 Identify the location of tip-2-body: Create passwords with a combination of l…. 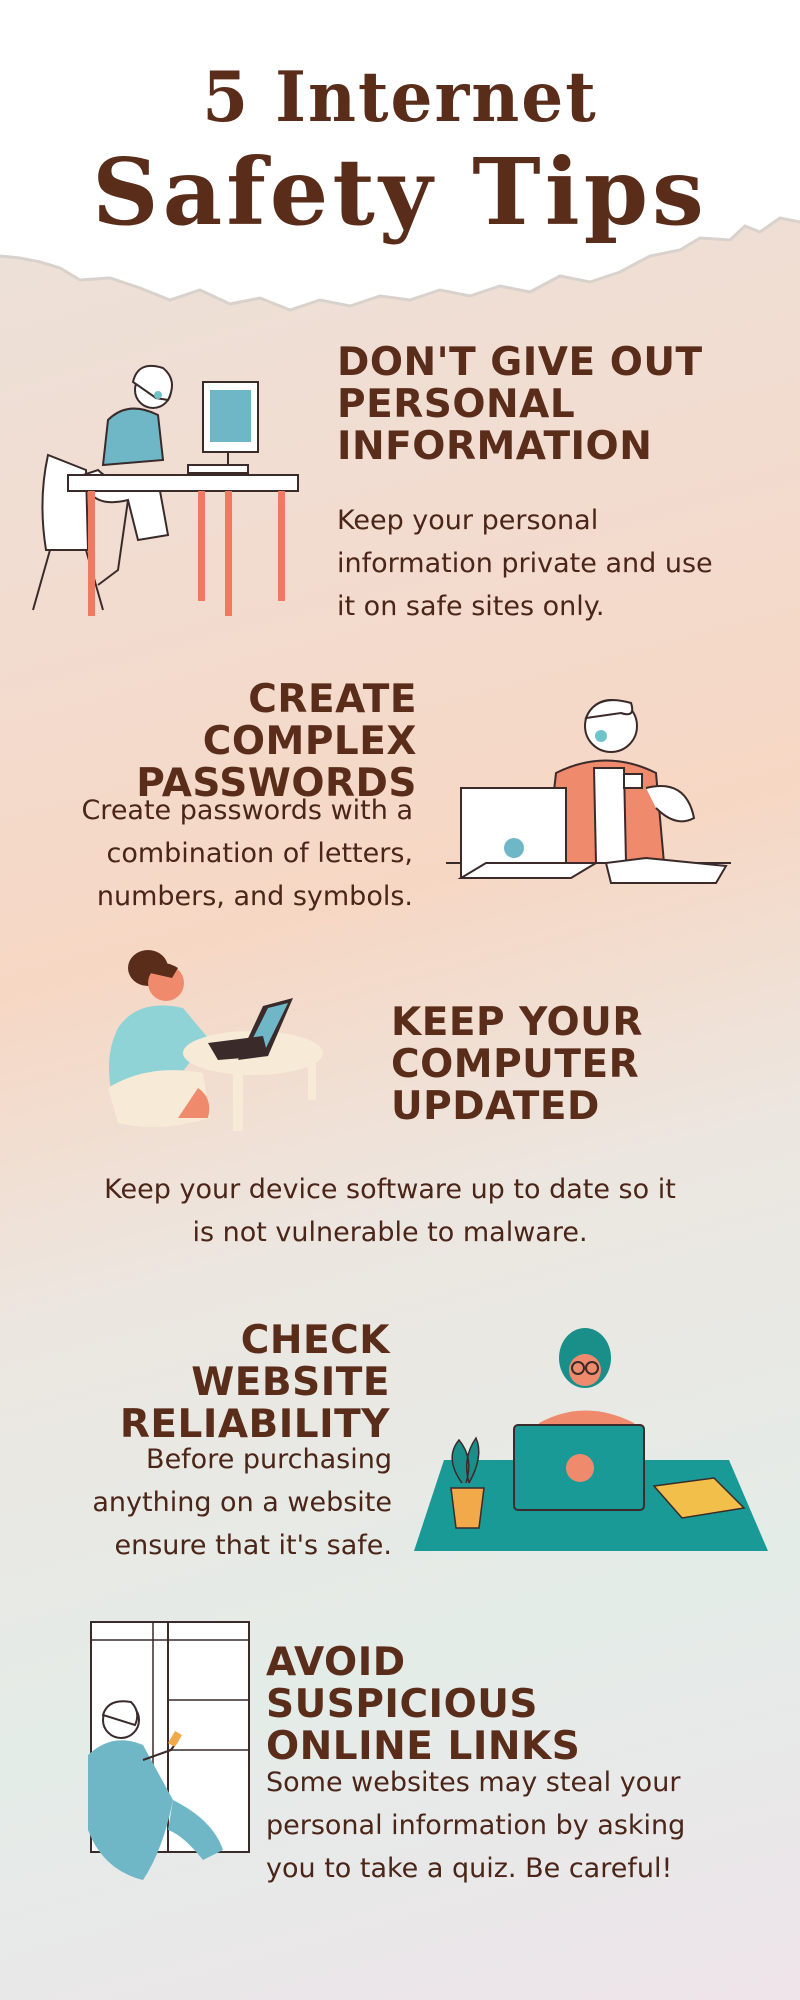
(247, 853).